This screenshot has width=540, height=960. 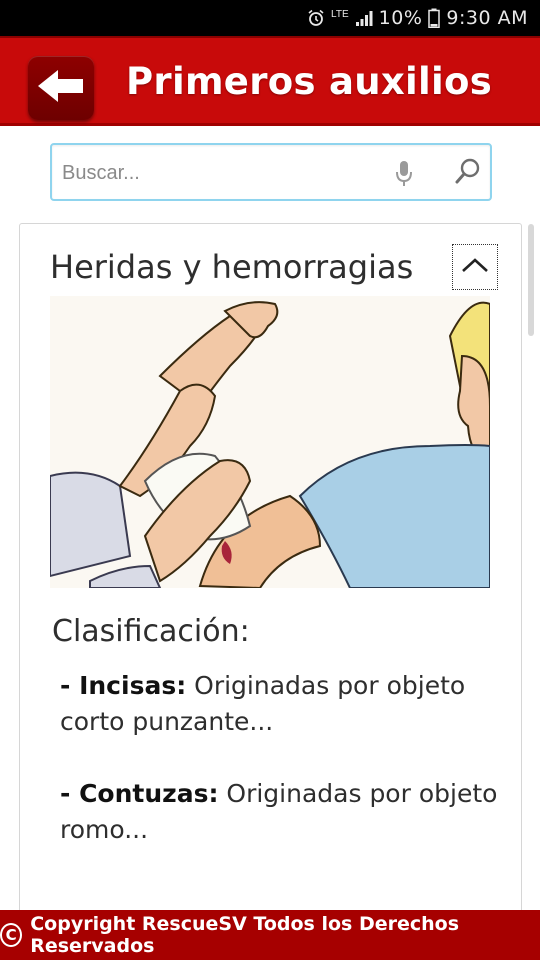 What do you see at coordinates (487, 18) in the screenshot?
I see `clock: 9:30 AM` at bounding box center [487, 18].